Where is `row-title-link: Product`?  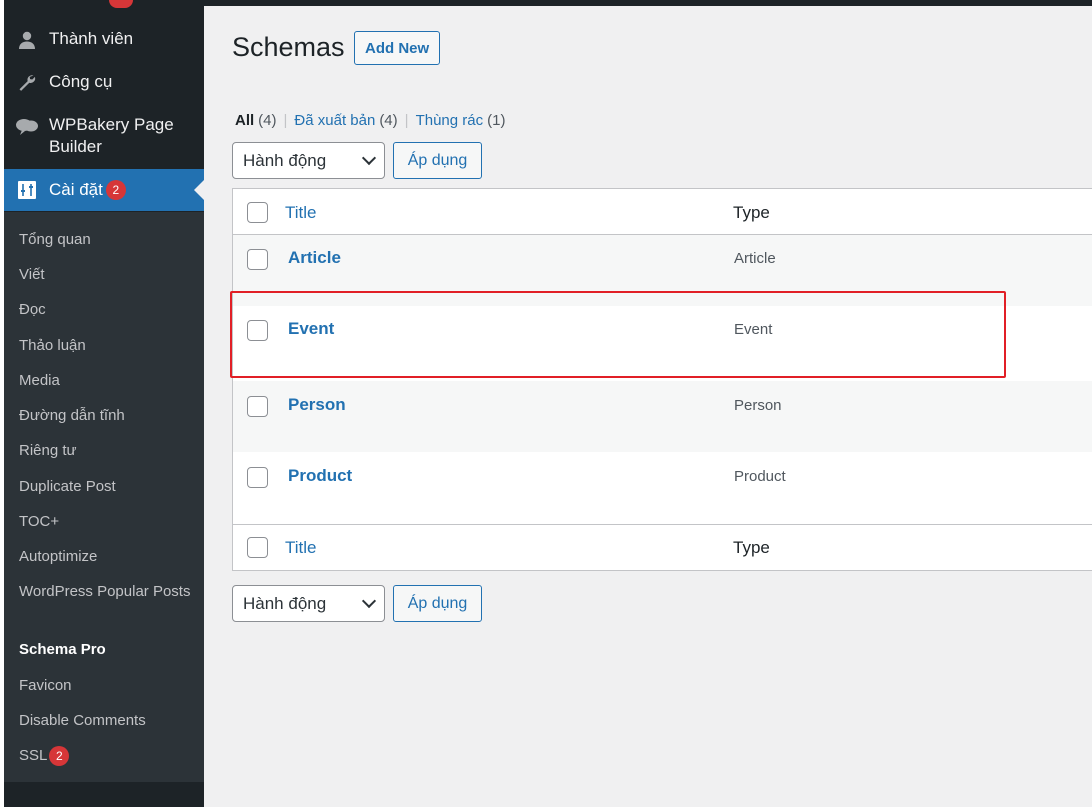
row-title-link: Product is located at coordinates (320, 476).